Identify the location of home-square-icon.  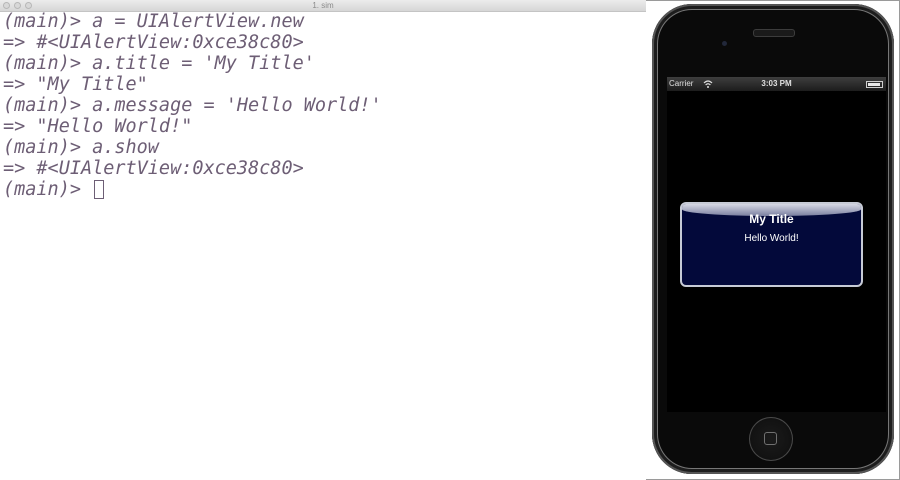
(770, 438).